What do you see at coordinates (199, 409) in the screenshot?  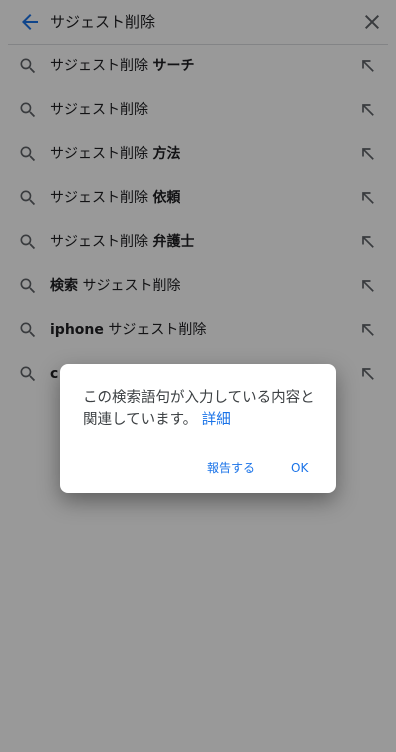 I see `dialog-message: この検索語句が入力している内容と関連しています。 詳細` at bounding box center [199, 409].